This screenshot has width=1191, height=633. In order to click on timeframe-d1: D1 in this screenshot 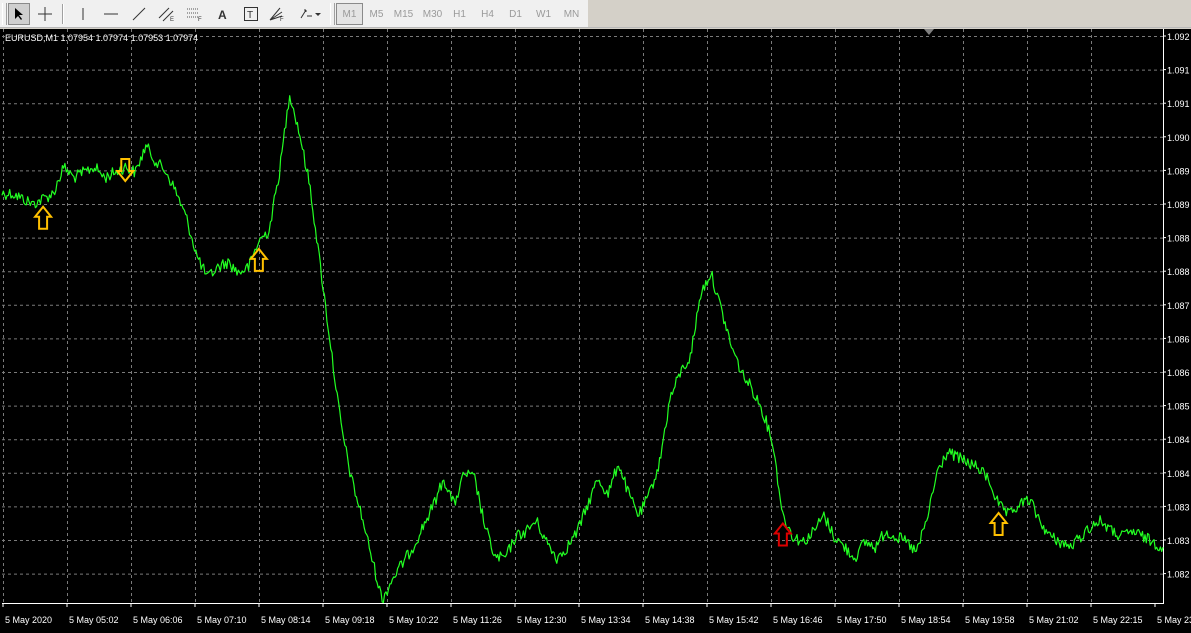, I will do `click(515, 14)`.